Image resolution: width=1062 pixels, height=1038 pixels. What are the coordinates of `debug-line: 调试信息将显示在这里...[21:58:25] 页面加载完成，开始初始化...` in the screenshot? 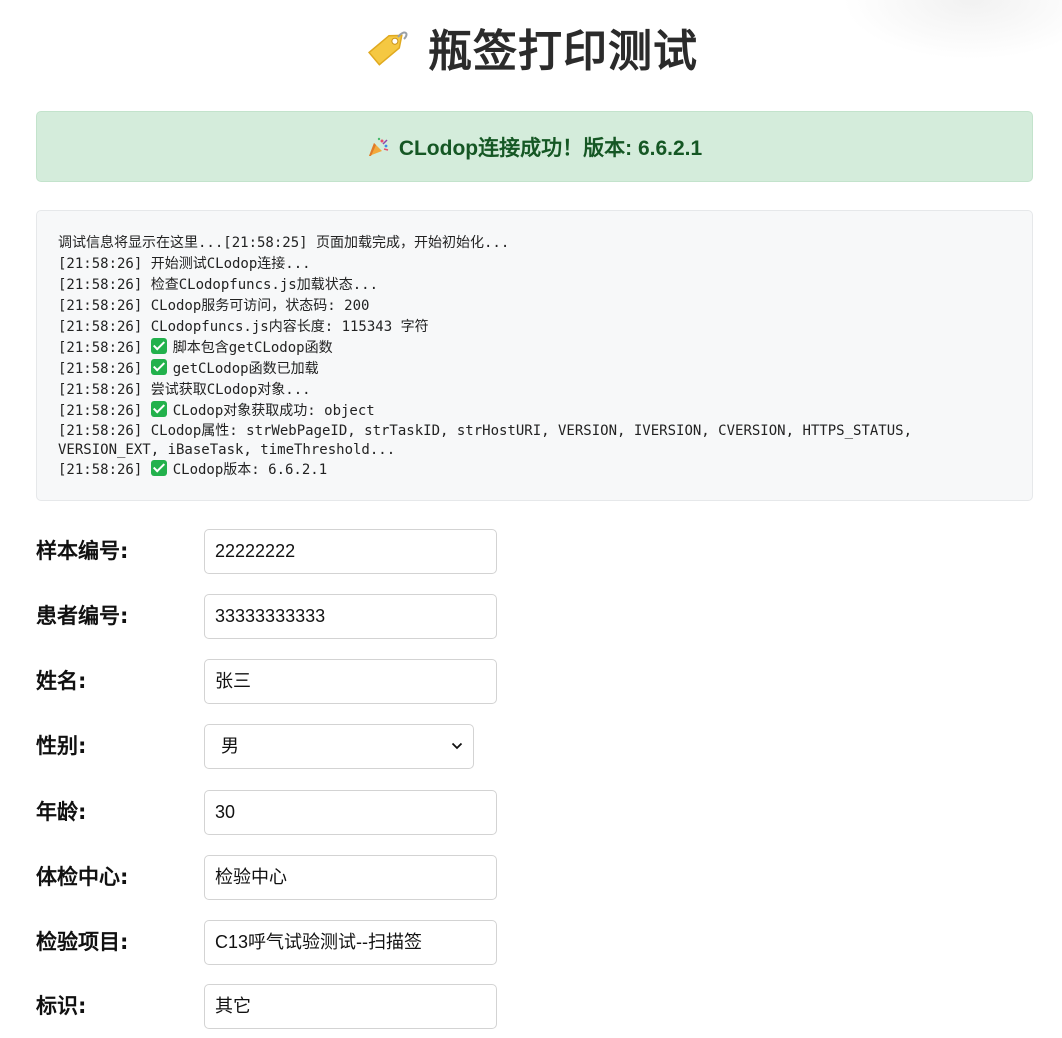 It's located at (284, 243).